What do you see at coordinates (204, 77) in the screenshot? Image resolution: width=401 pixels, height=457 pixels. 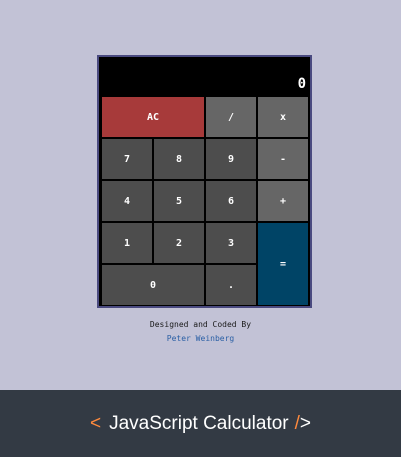 I see `display: 0` at bounding box center [204, 77].